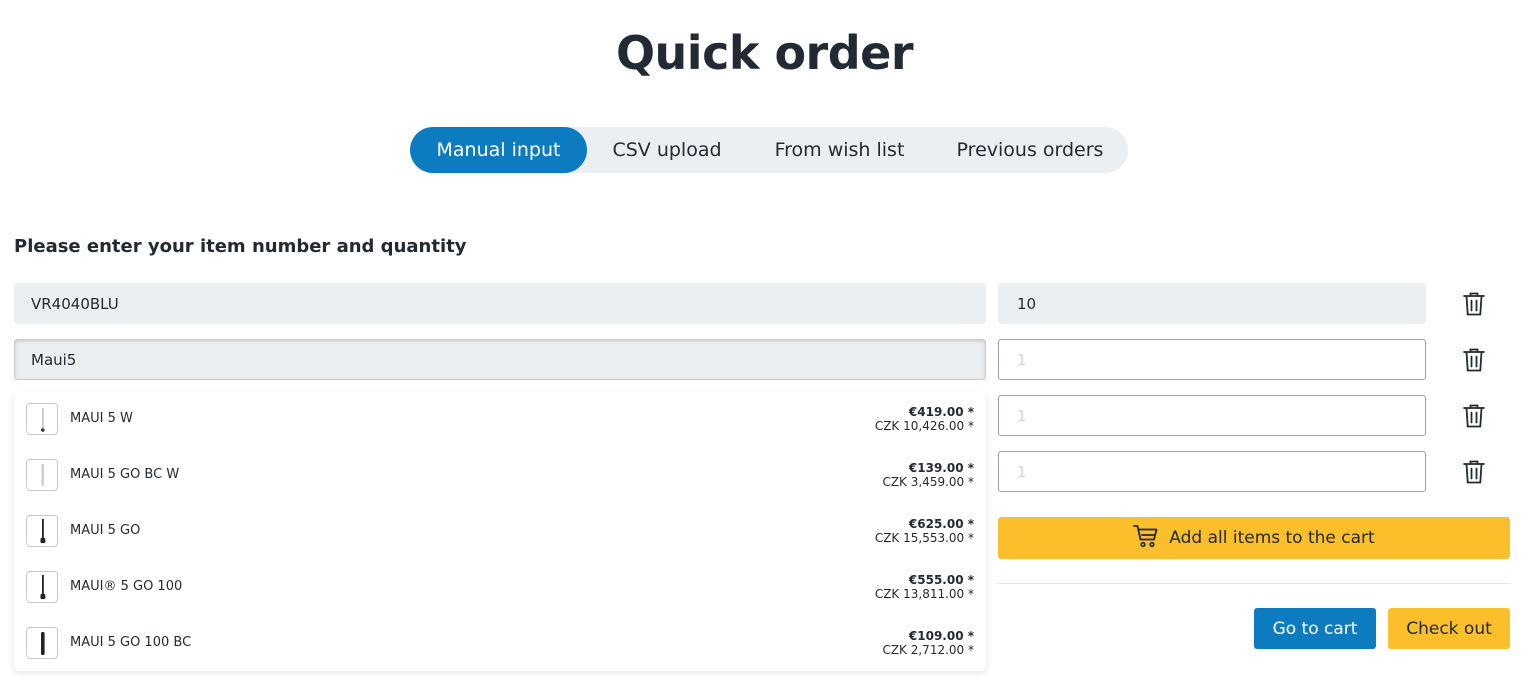 Image resolution: width=1529 pixels, height=687 pixels. I want to click on tab-previous-orders: Previous orders, so click(1030, 150).